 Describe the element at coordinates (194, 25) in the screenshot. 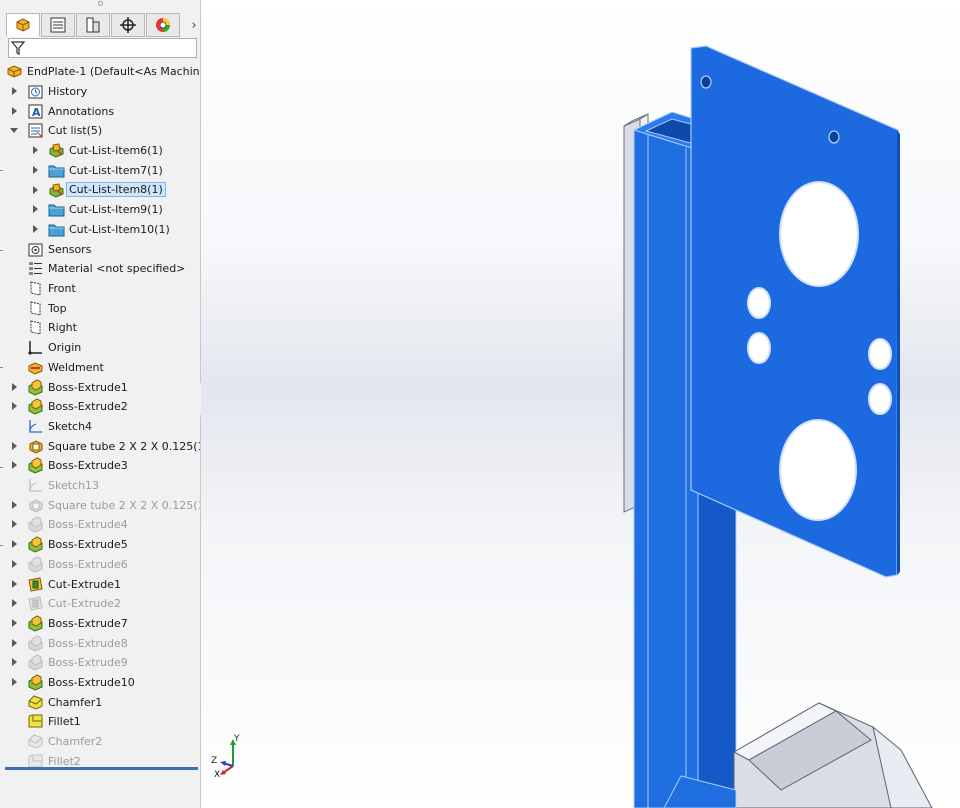

I see `more-tabs-chevron-icon: ›` at that location.